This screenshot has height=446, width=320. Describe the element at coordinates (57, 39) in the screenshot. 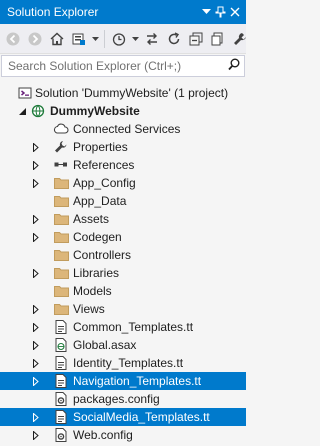

I see `home-icon` at that location.